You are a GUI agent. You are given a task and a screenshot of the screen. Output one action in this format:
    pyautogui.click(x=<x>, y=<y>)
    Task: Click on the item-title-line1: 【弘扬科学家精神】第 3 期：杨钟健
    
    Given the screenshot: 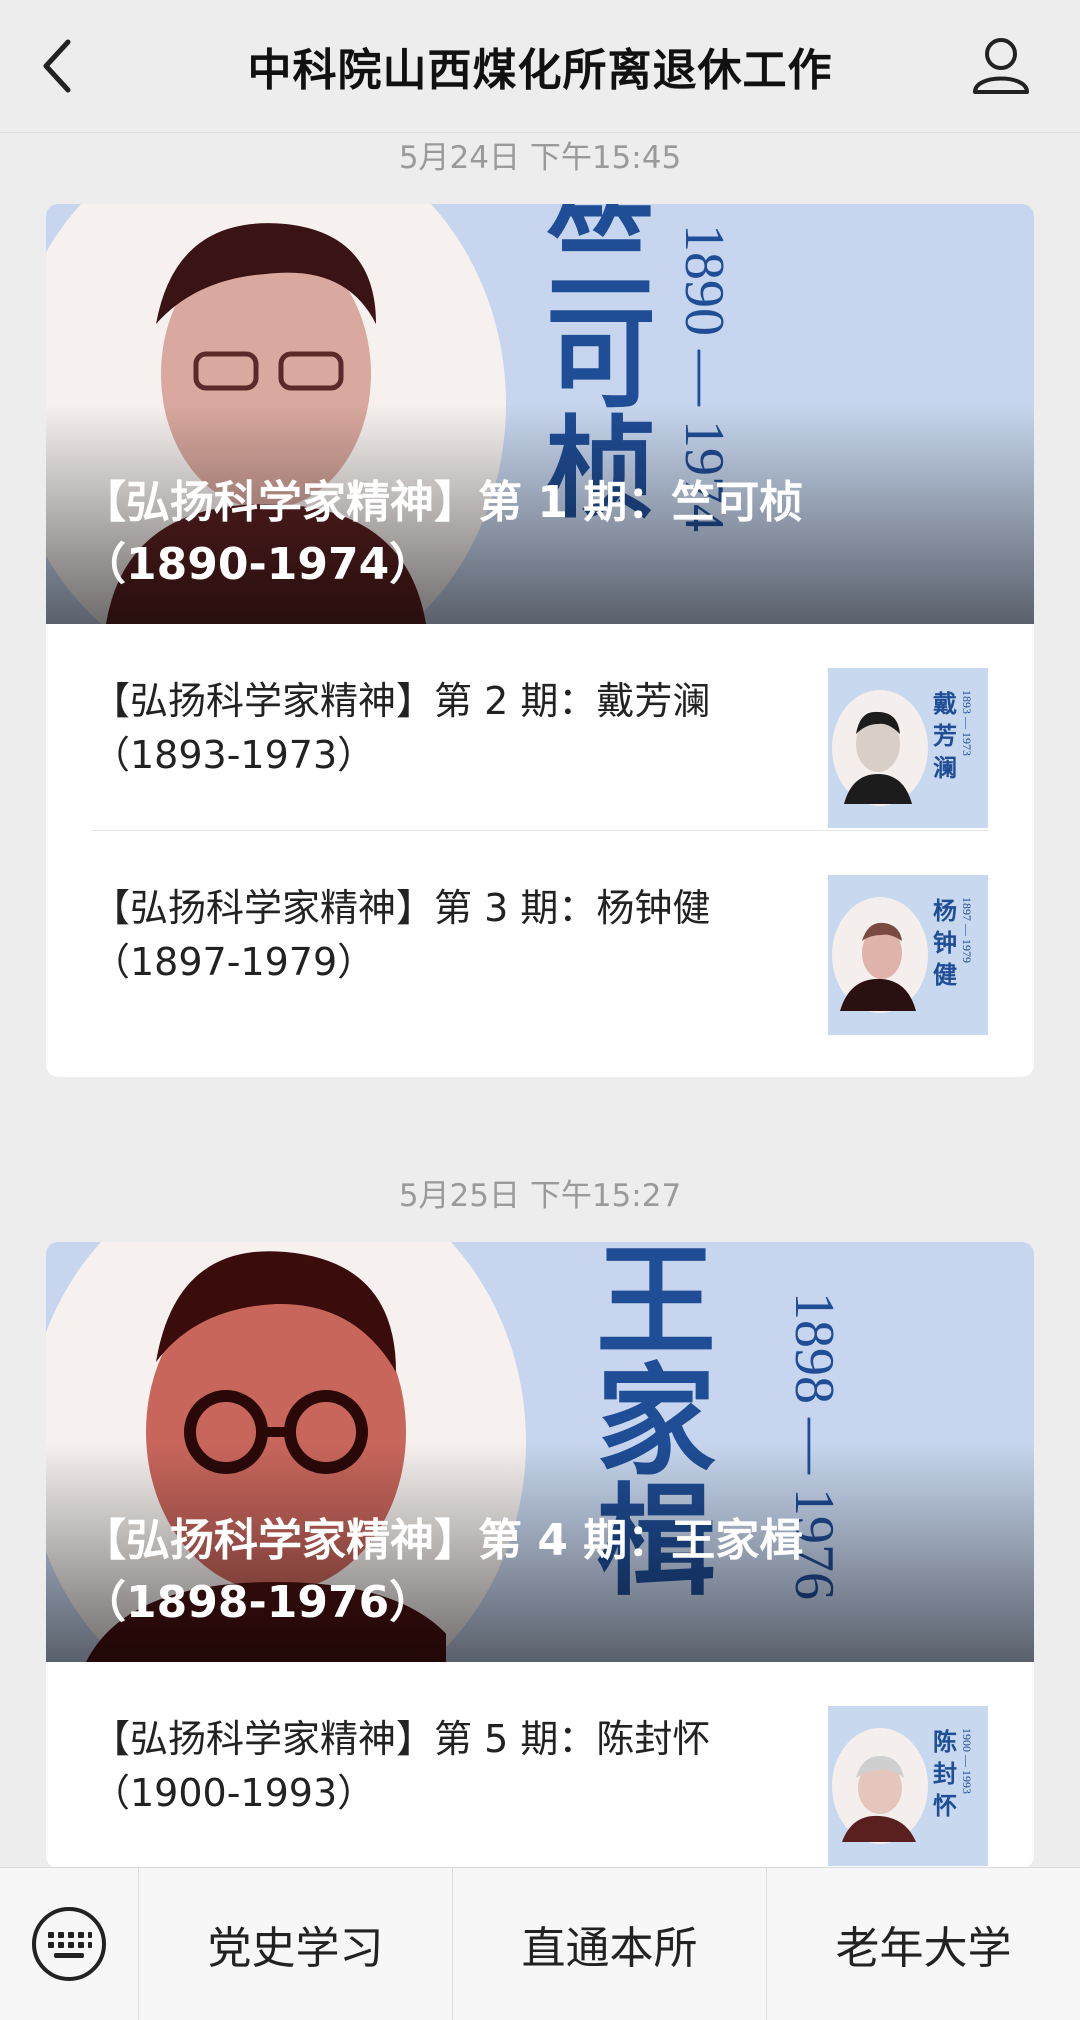 What is the action you would take?
    pyautogui.click(x=401, y=908)
    